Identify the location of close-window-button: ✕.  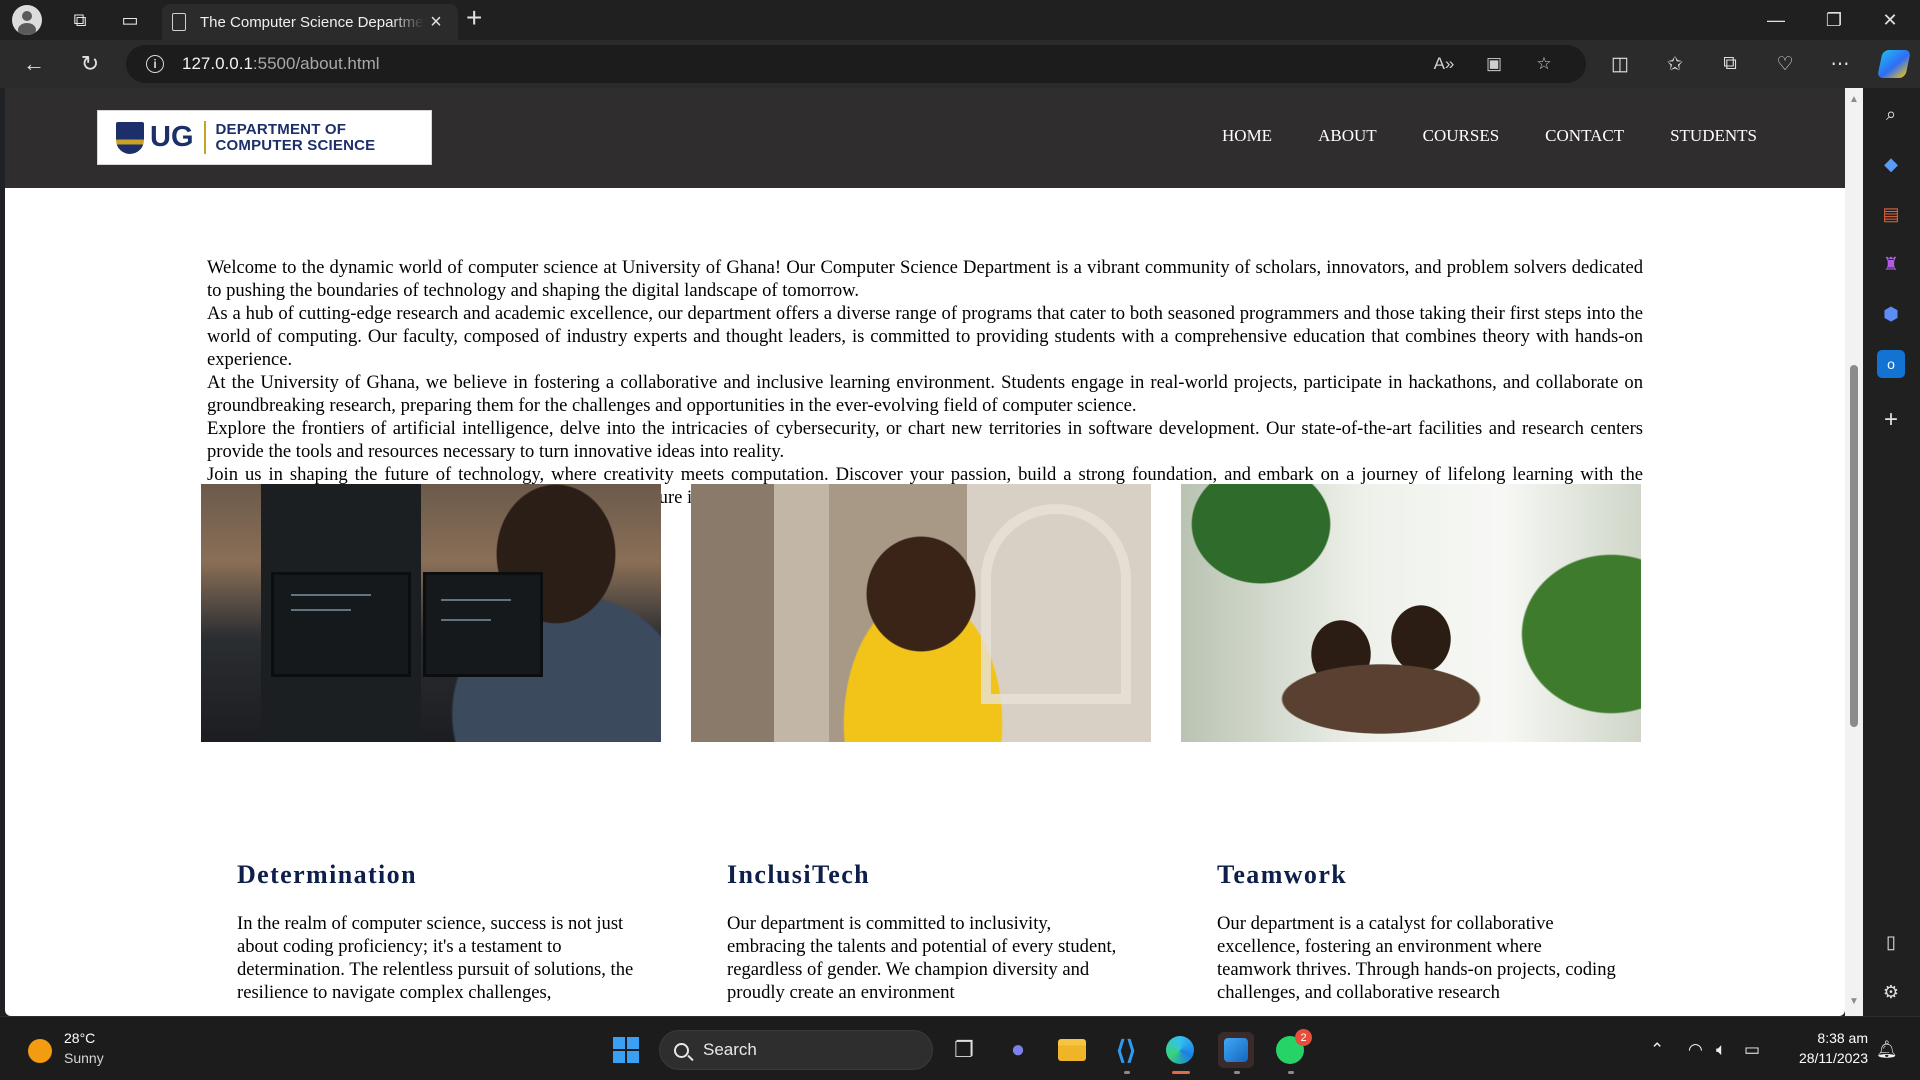
(1890, 20).